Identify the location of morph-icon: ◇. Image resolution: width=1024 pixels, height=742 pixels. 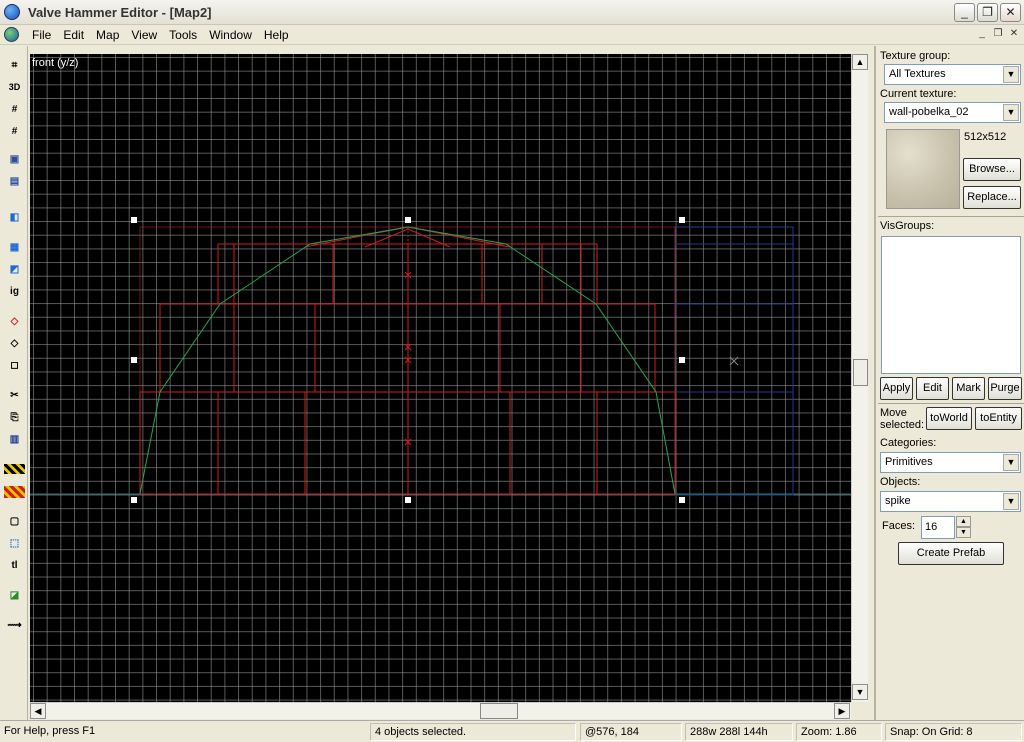
(14, 343).